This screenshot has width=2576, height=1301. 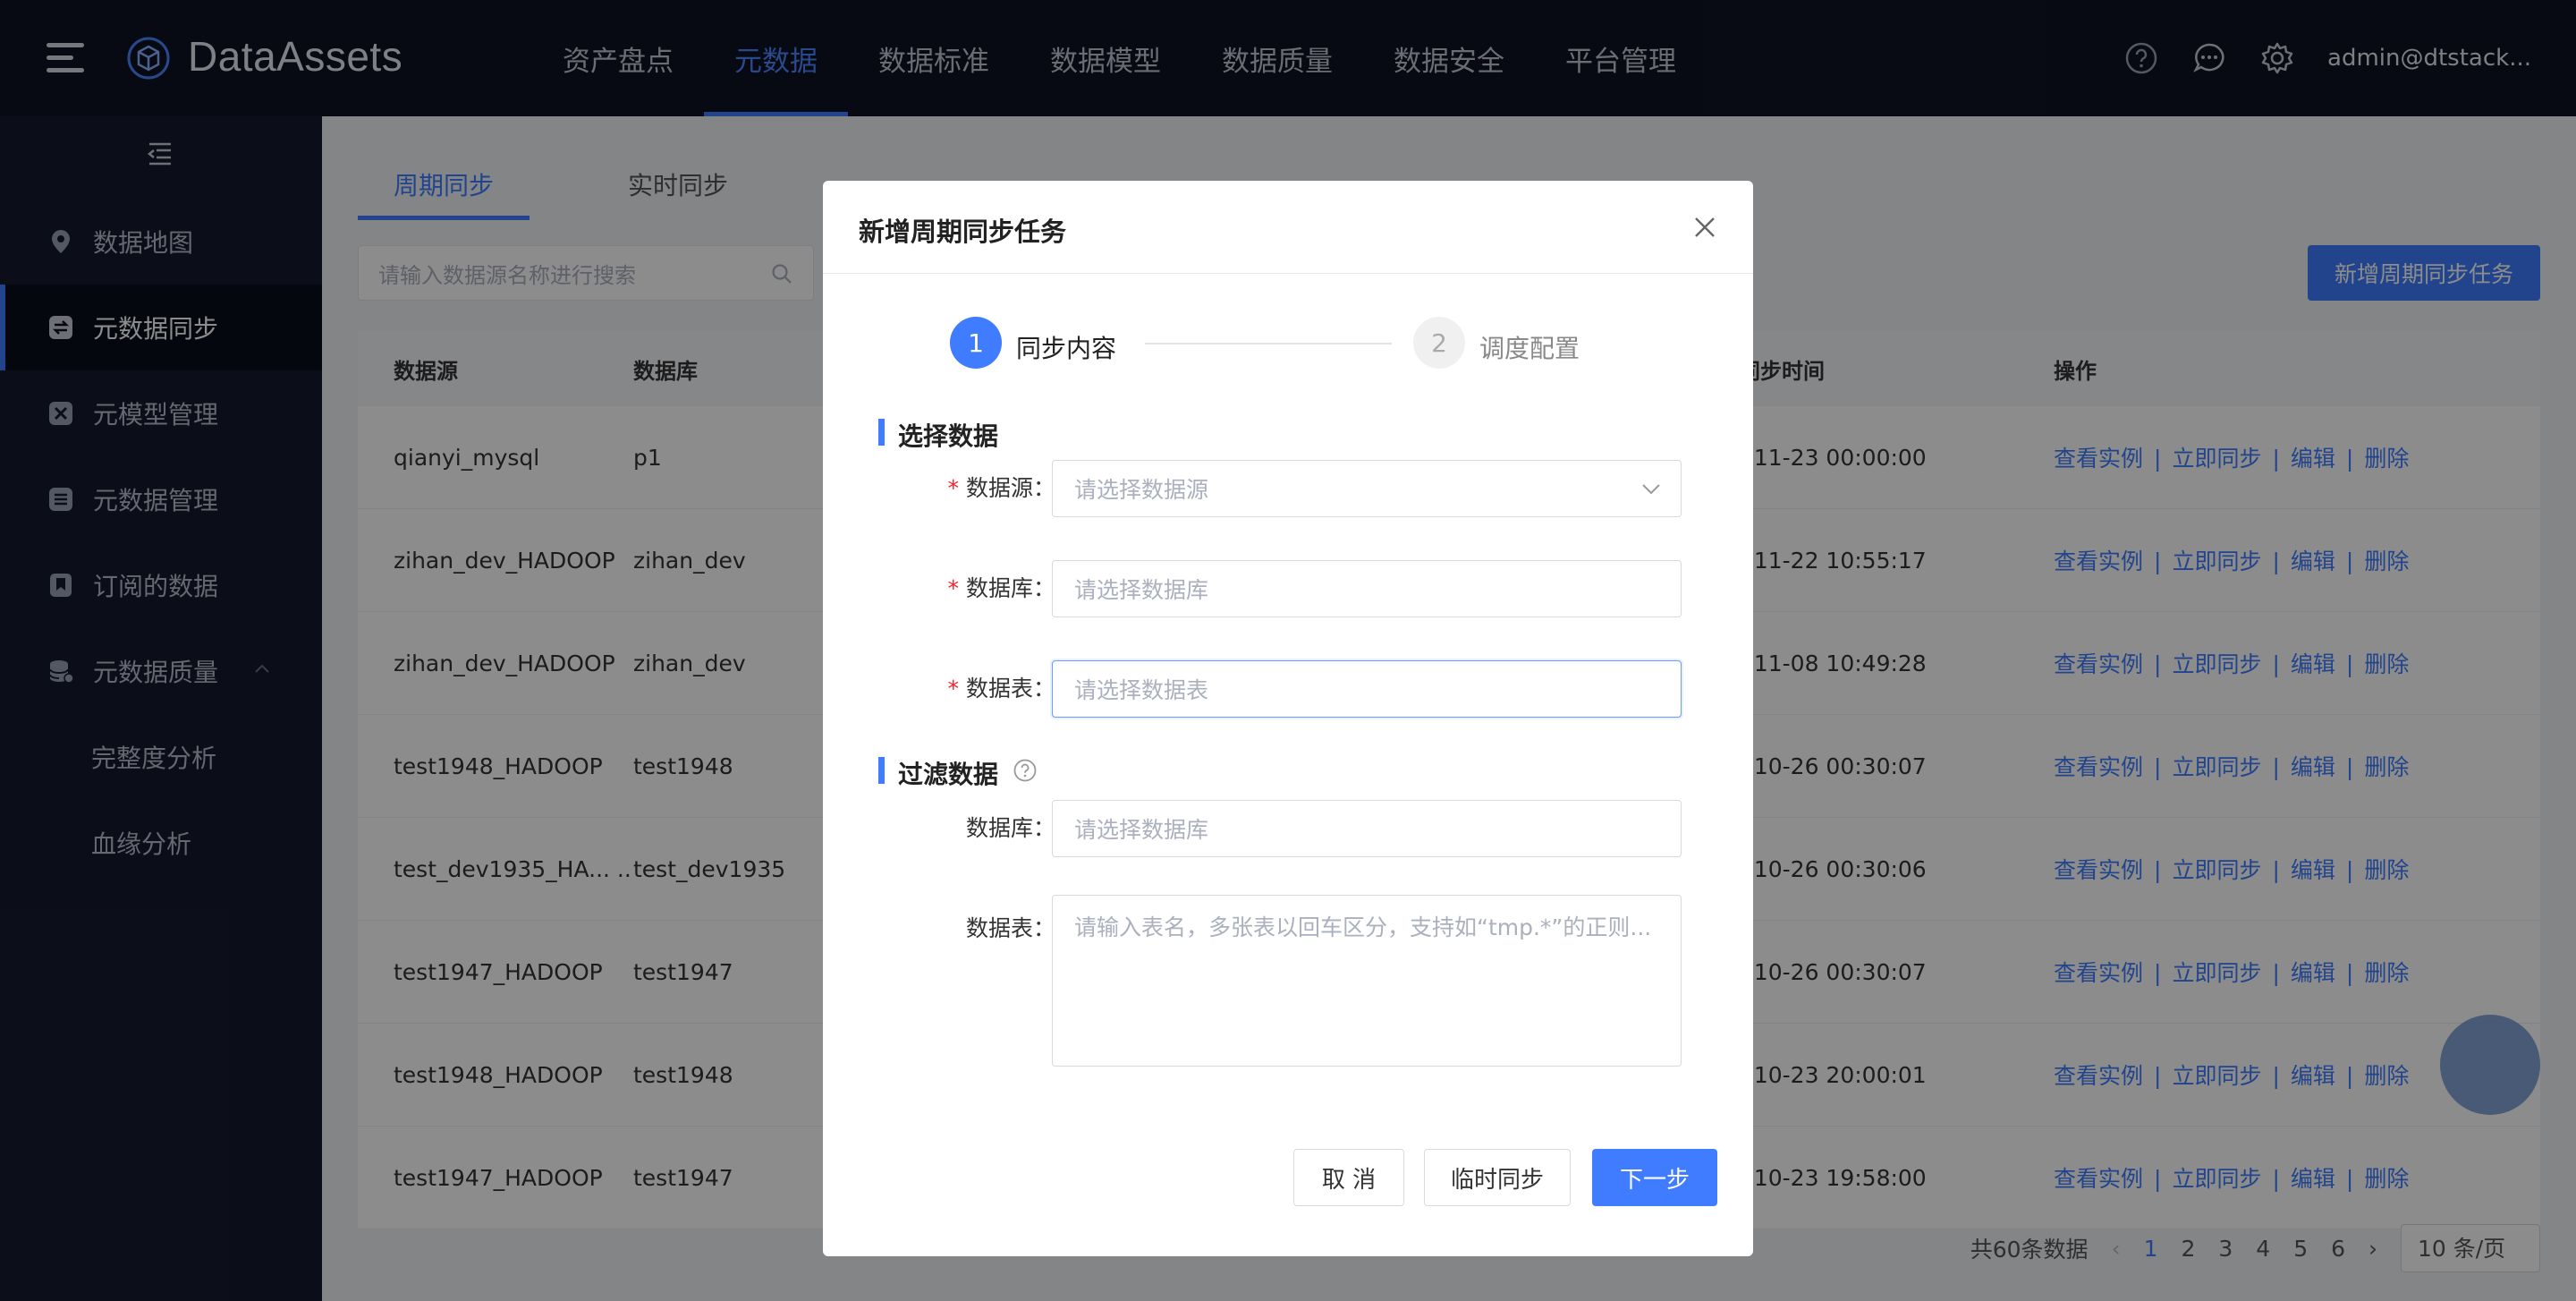 What do you see at coordinates (1010, 828) in the screenshot?
I see `filter-db-label: 数据库：` at bounding box center [1010, 828].